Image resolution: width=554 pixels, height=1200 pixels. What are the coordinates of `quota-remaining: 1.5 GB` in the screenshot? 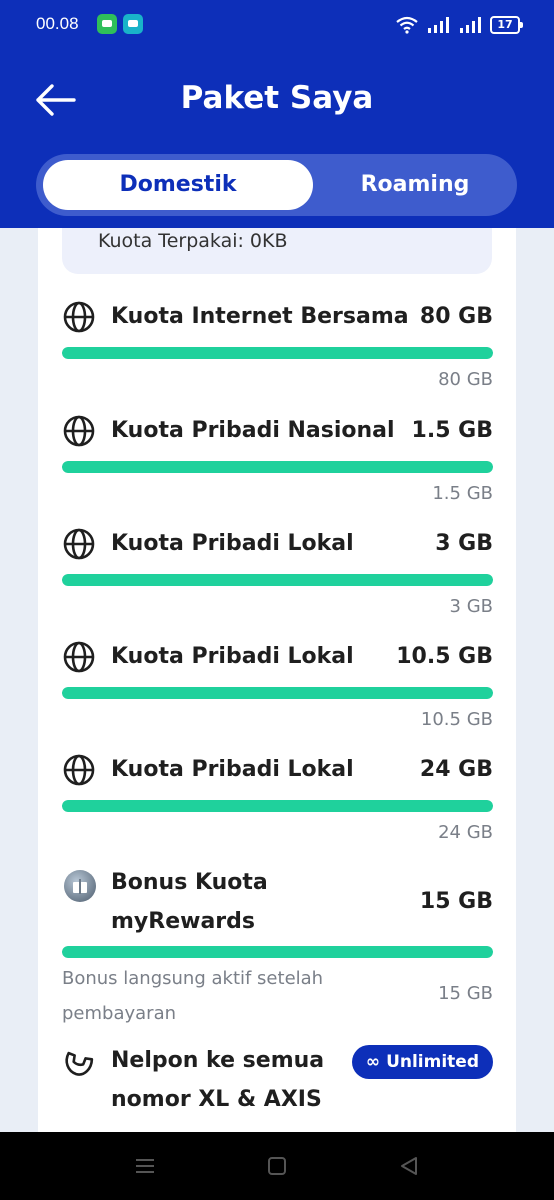 It's located at (462, 493).